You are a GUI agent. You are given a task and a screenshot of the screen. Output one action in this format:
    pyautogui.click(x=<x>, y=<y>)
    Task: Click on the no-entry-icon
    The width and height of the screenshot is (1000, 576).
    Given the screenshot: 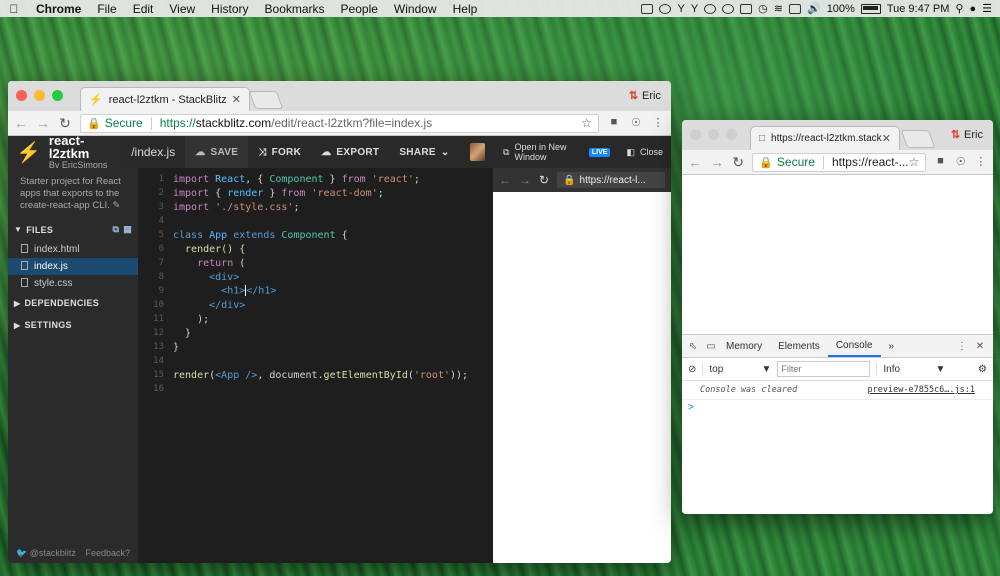 What is the action you would take?
    pyautogui.click(x=728, y=8)
    